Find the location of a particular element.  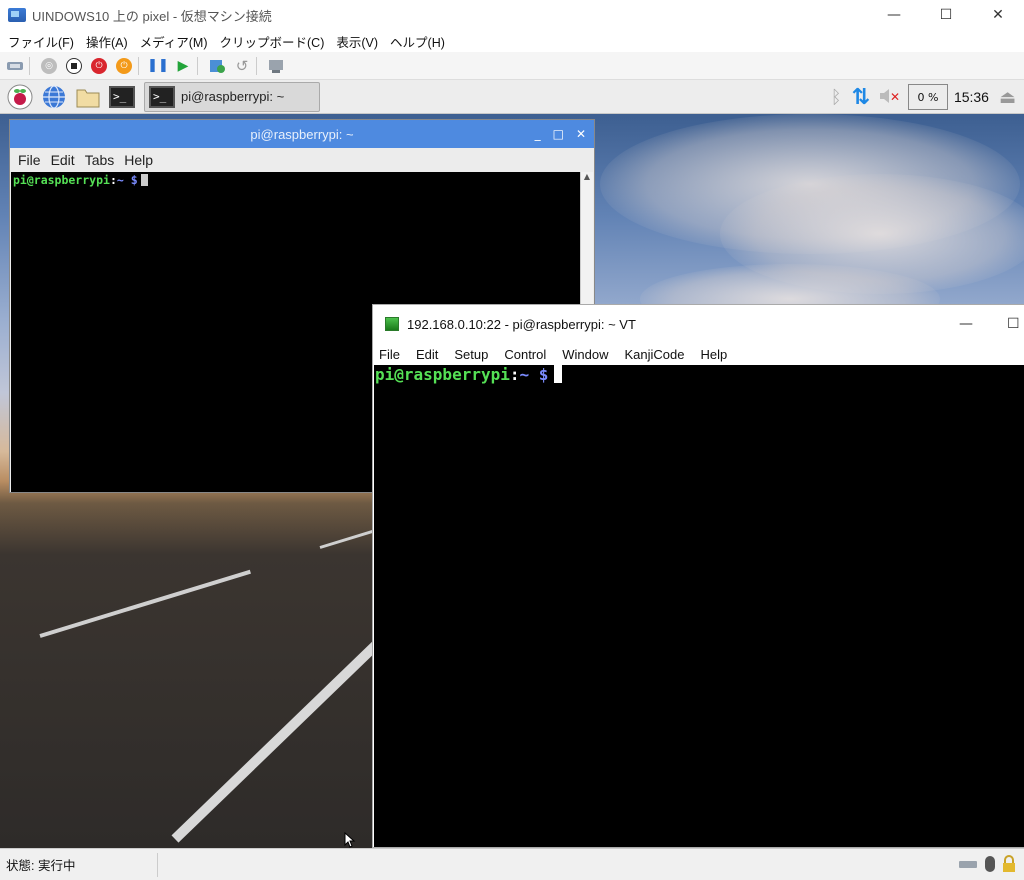

pi-terminal-controls: _ □ ✕ is located at coordinates (554, 134).